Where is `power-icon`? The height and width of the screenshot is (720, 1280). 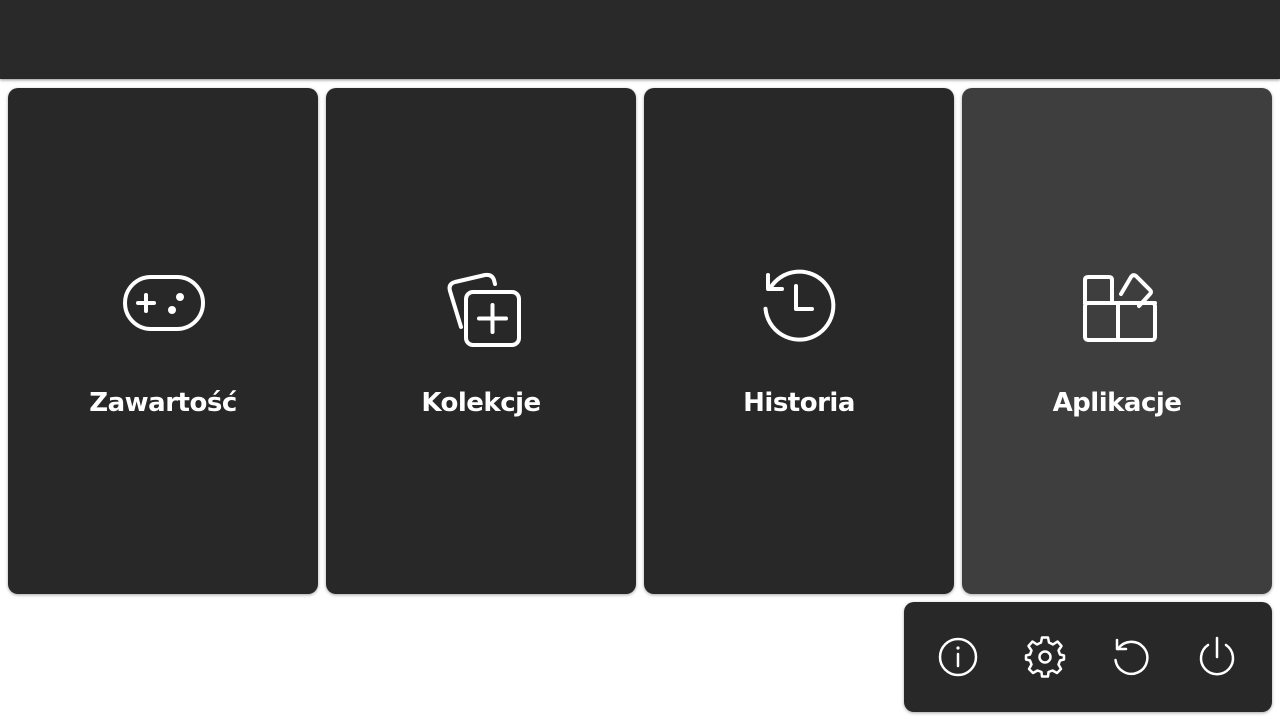
power-icon is located at coordinates (1217, 656).